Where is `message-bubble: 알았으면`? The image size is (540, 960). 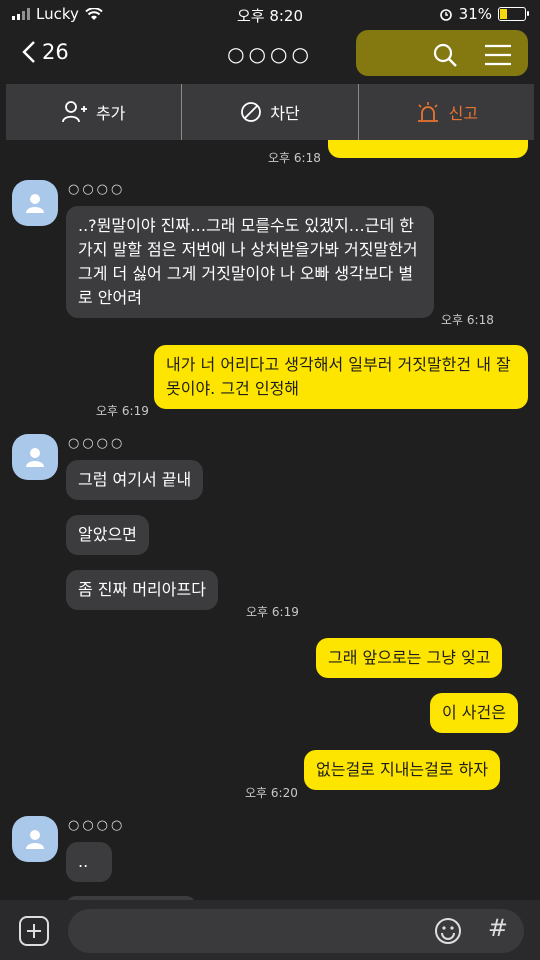
message-bubble: 알았으면 is located at coordinates (107, 535).